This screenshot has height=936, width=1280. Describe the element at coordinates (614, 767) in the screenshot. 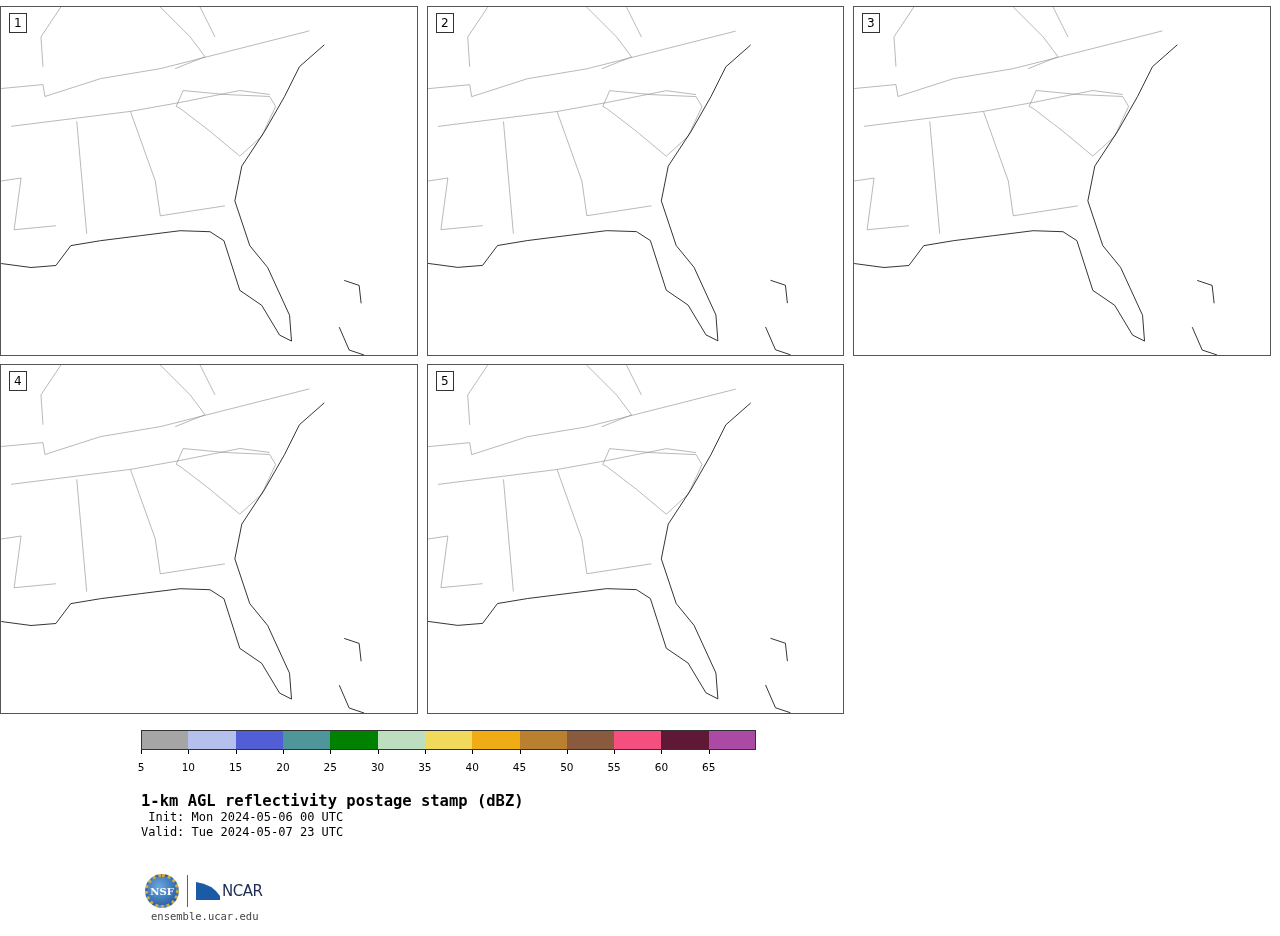

I see `tick-label: 55` at that location.